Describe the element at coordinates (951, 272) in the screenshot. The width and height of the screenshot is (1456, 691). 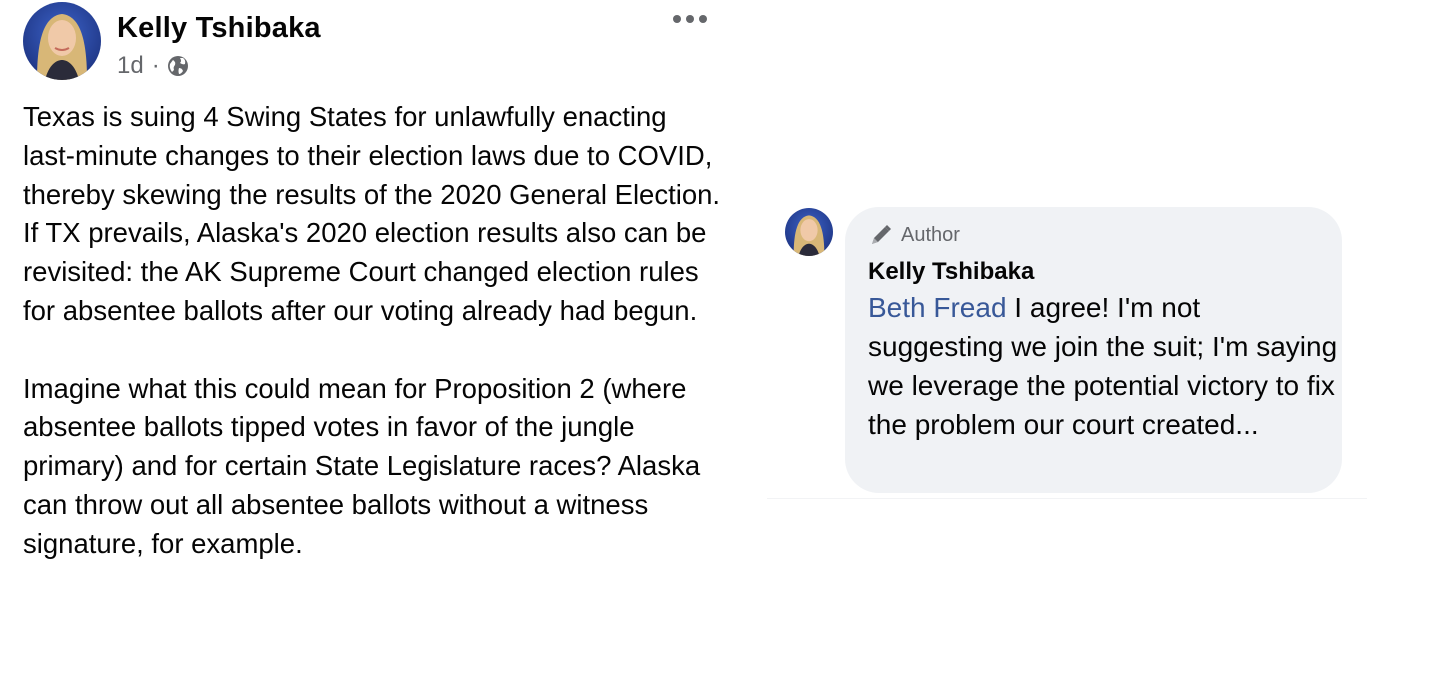
I see `comment-author-name: Kelly Tshibaka` at that location.